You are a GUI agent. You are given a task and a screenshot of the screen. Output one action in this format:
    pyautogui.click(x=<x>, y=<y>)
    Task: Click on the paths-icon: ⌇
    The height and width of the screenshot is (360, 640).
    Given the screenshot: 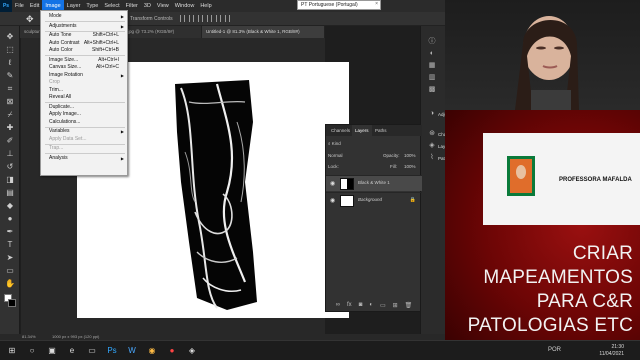 What is the action you would take?
    pyautogui.click(x=432, y=158)
    